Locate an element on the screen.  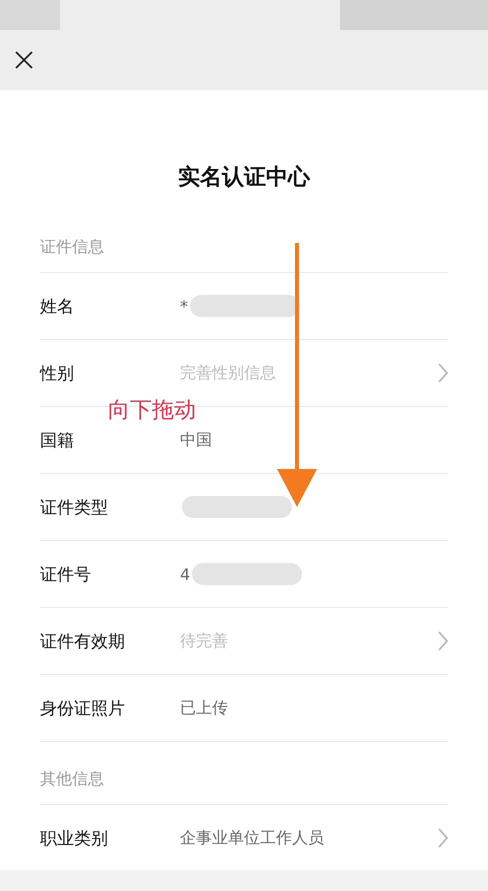
section-title: 证件信息 is located at coordinates (72, 247).